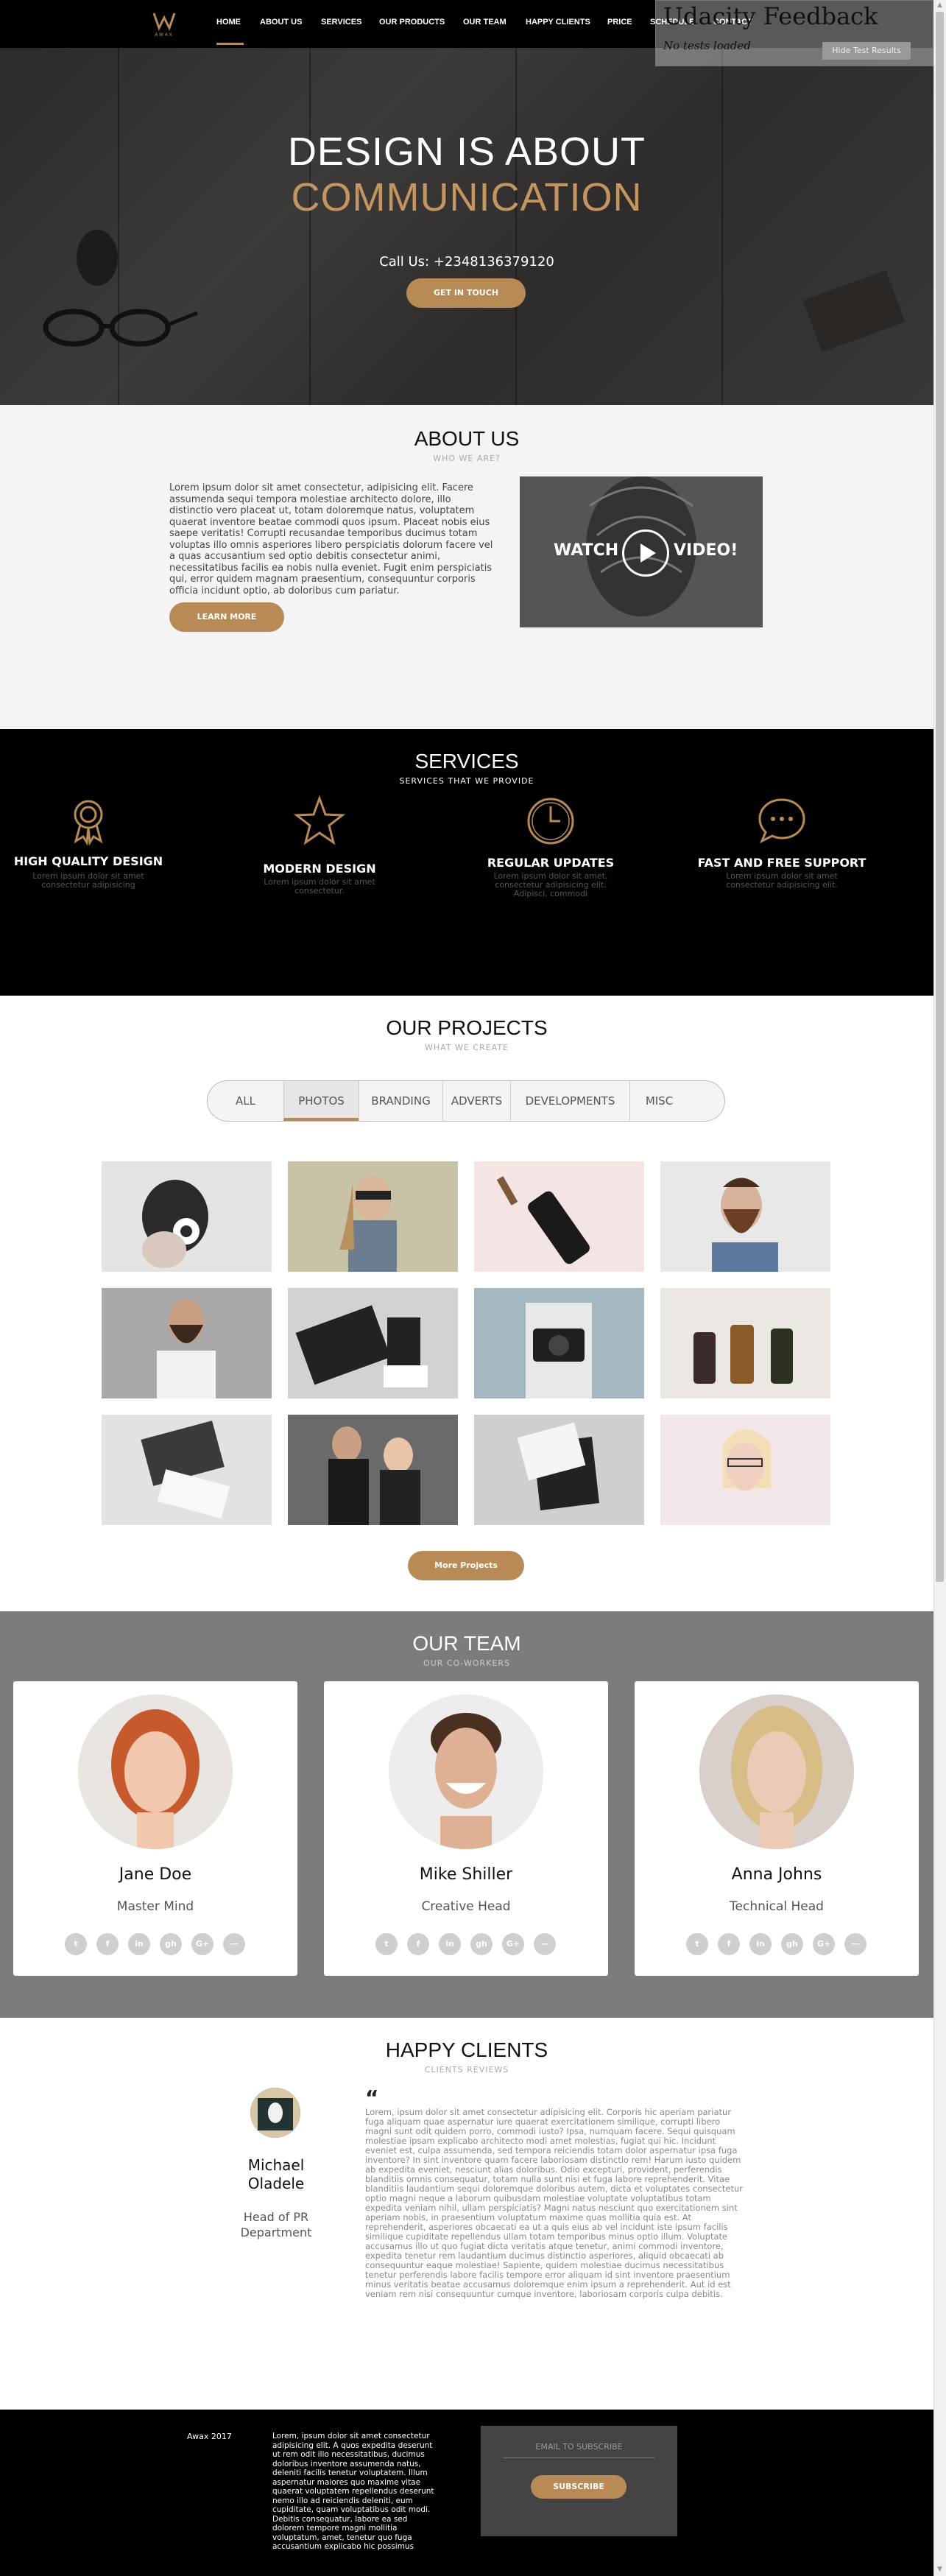 The width and height of the screenshot is (946, 2576). Describe the element at coordinates (619, 22) in the screenshot. I see `nav-price: PRICE` at that location.